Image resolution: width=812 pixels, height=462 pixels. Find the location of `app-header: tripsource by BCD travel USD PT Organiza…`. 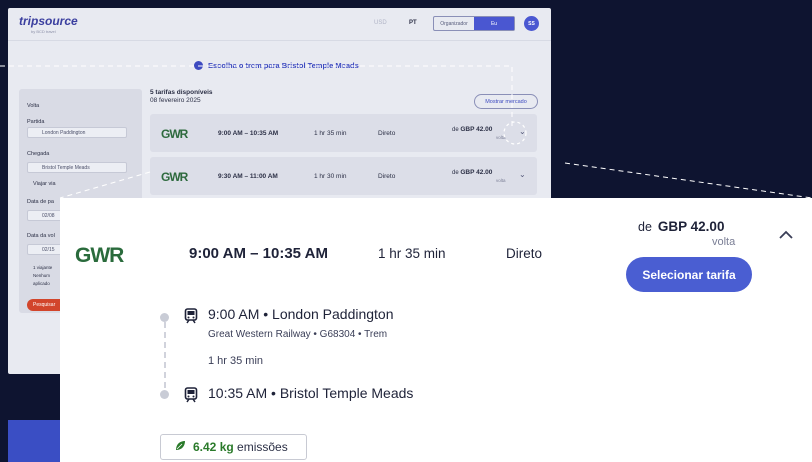

app-header: tripsource by BCD travel USD PT Organiza… is located at coordinates (279, 24).